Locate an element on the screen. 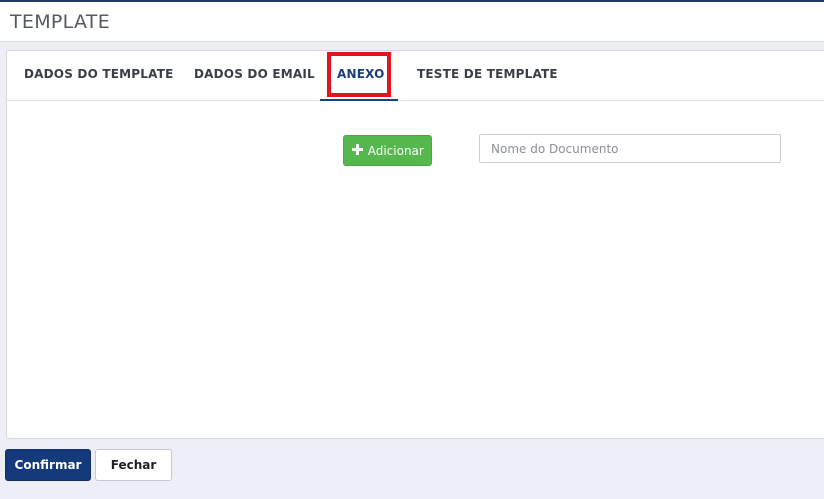 The width and height of the screenshot is (824, 499). tab-dados-do-template: DADOS DO TEMPLATE is located at coordinates (98, 74).